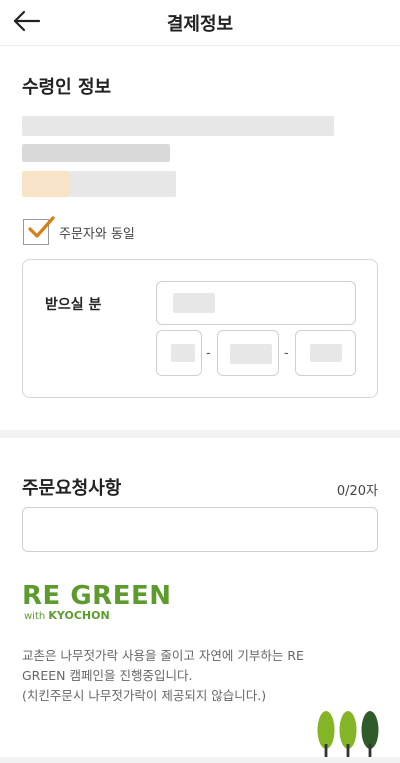 The height and width of the screenshot is (763, 400). I want to click on campaign-line: 교촌은 나무젓가락 사용을 줄이고 자연에 기부하는 RE, so click(163, 655).